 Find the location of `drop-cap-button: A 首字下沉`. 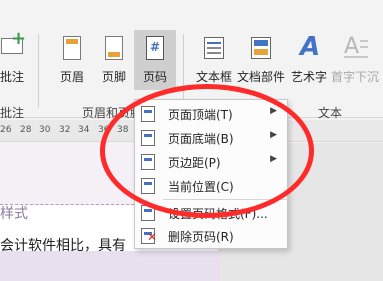

drop-cap-button: A 首字下沉 is located at coordinates (355, 57).